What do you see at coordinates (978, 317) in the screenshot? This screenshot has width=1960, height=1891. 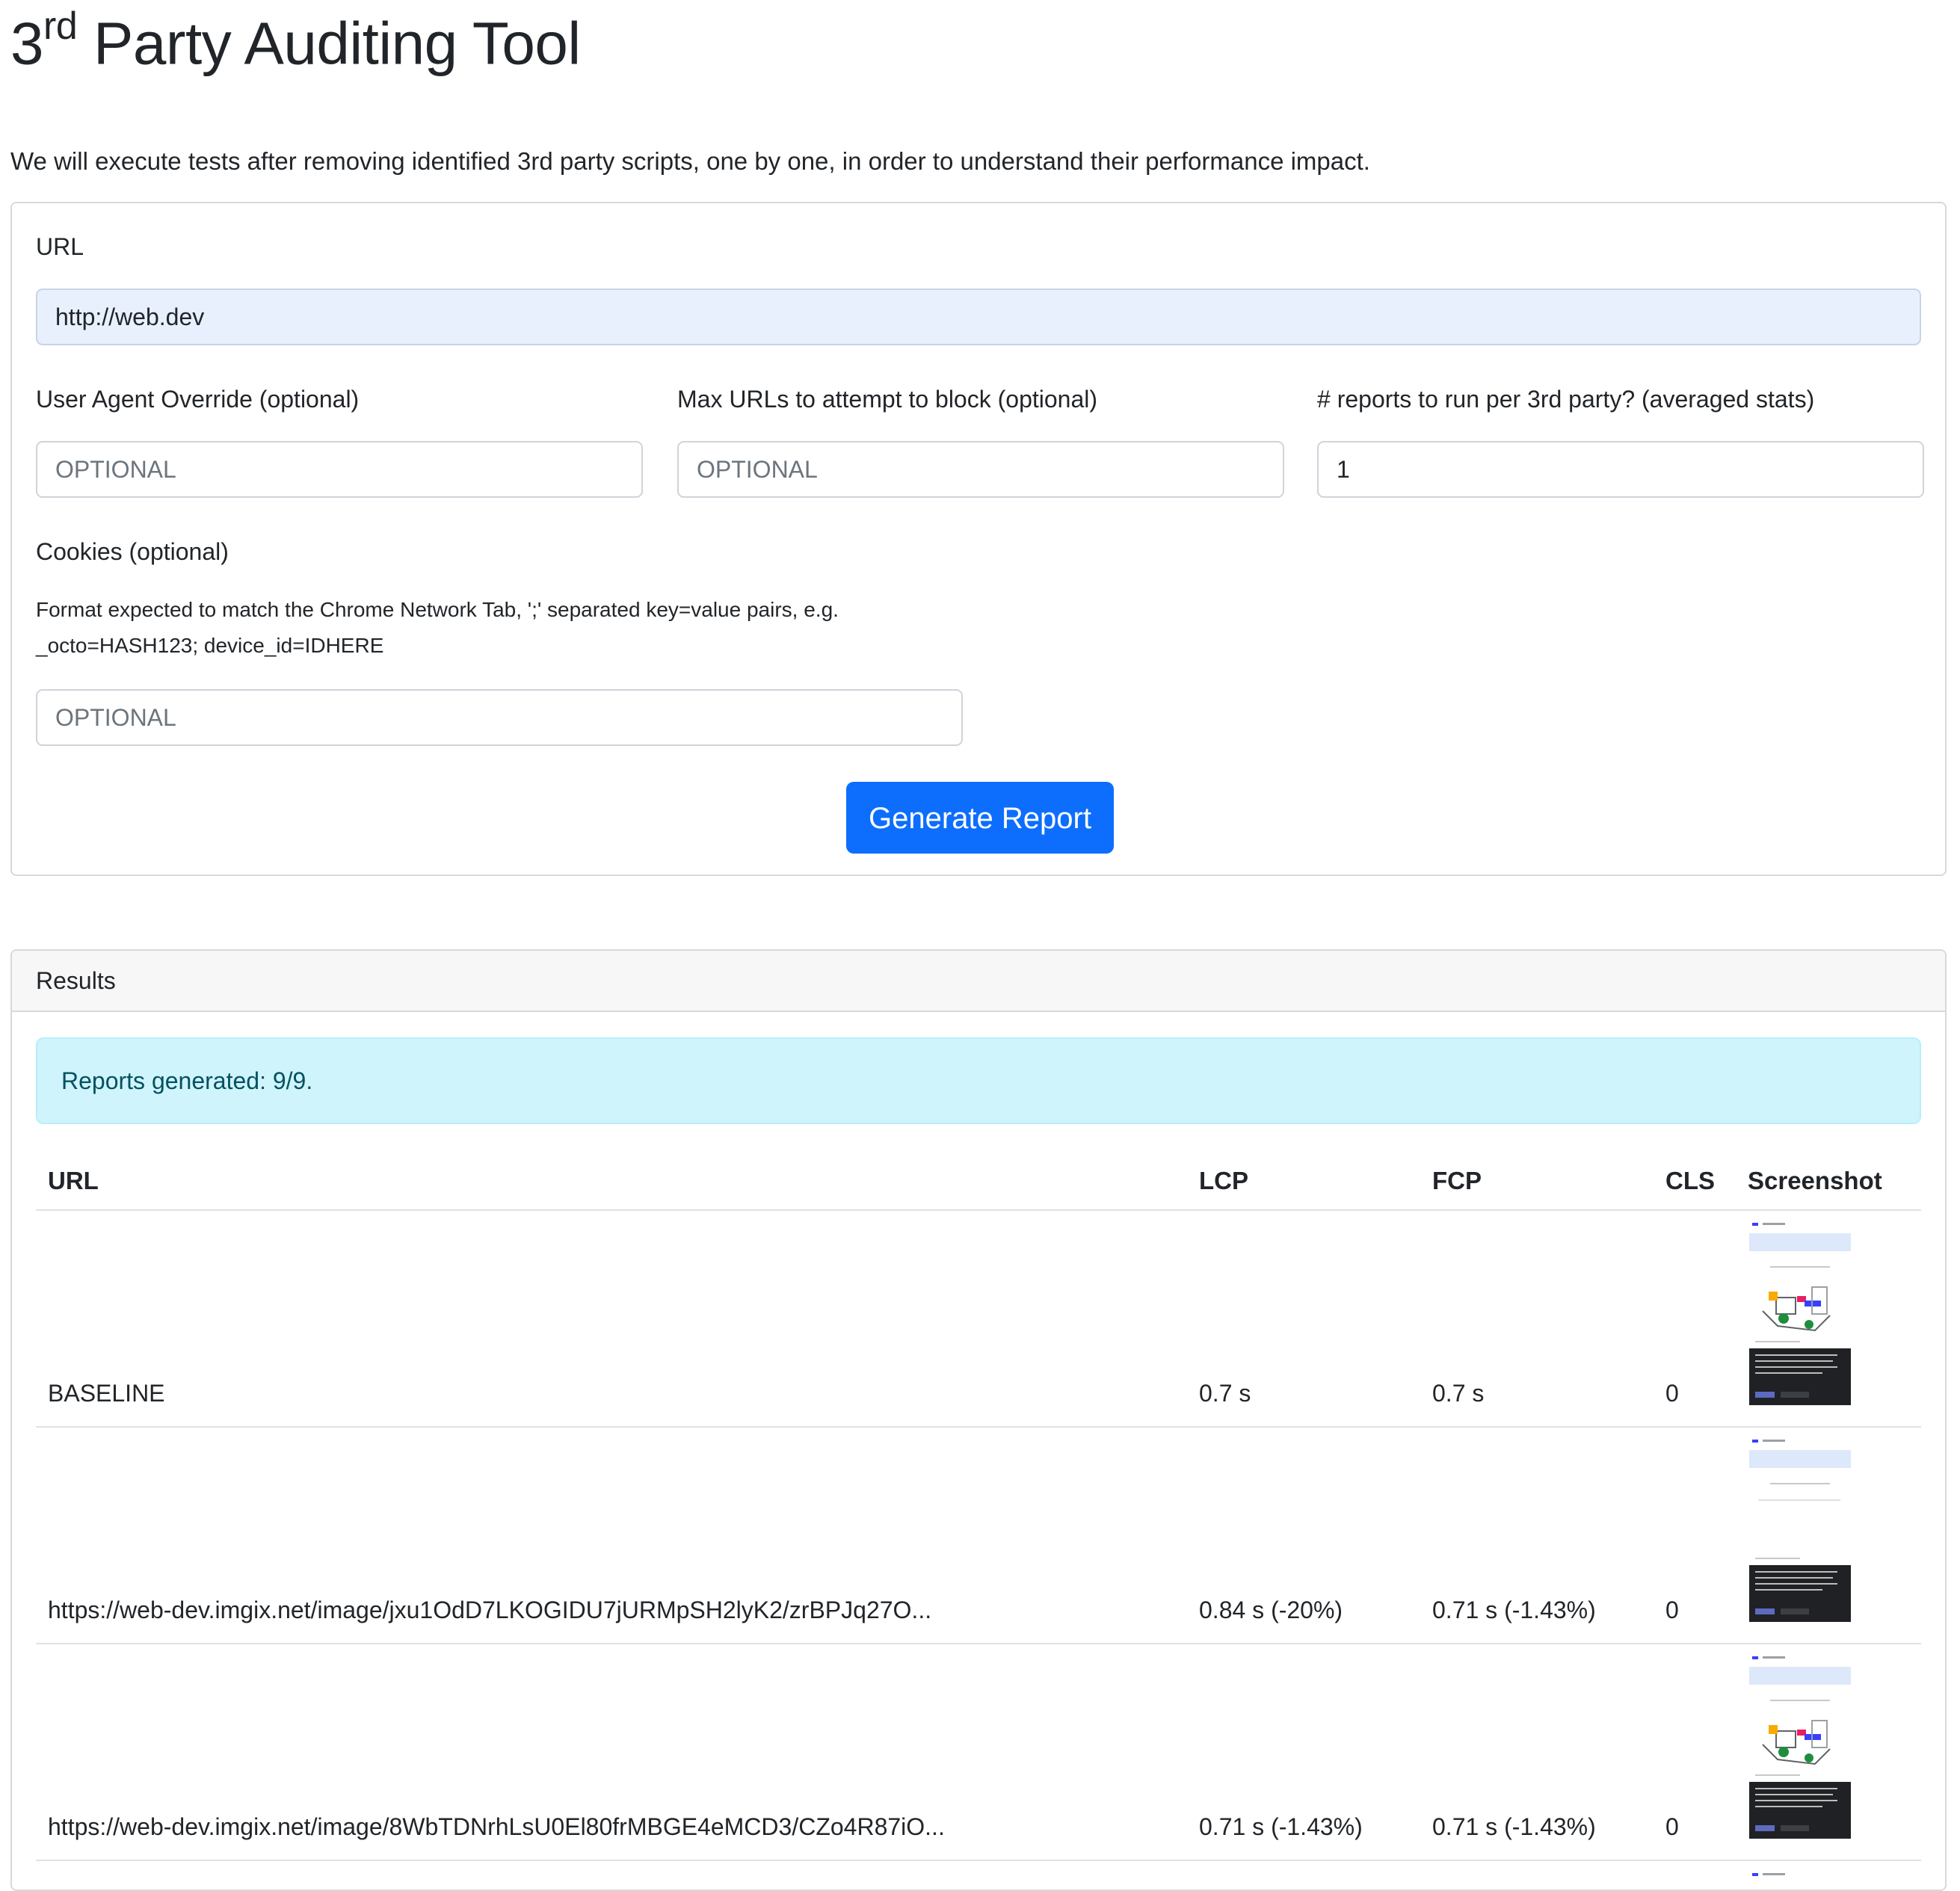 I see `url-input: http://web.dev` at bounding box center [978, 317].